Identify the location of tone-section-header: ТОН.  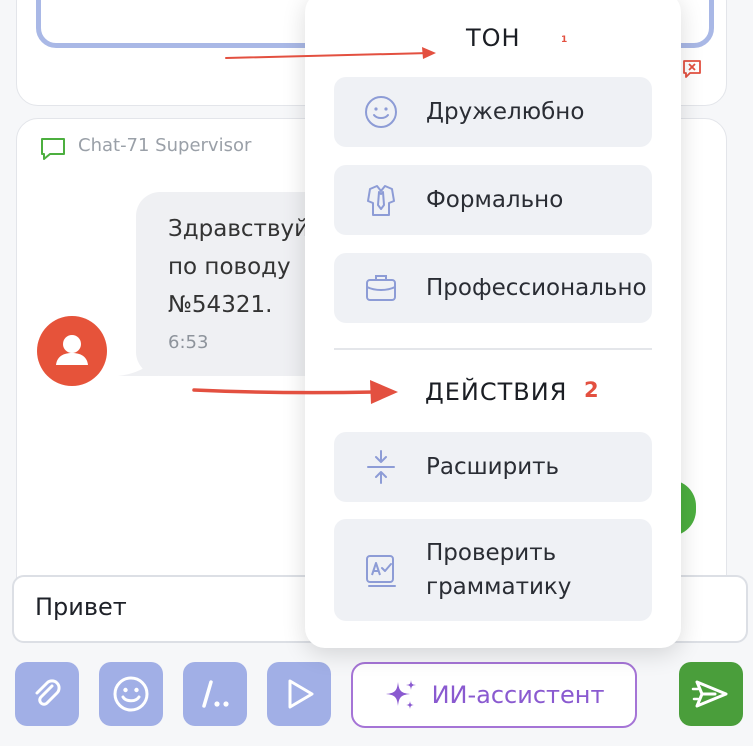
(493, 38).